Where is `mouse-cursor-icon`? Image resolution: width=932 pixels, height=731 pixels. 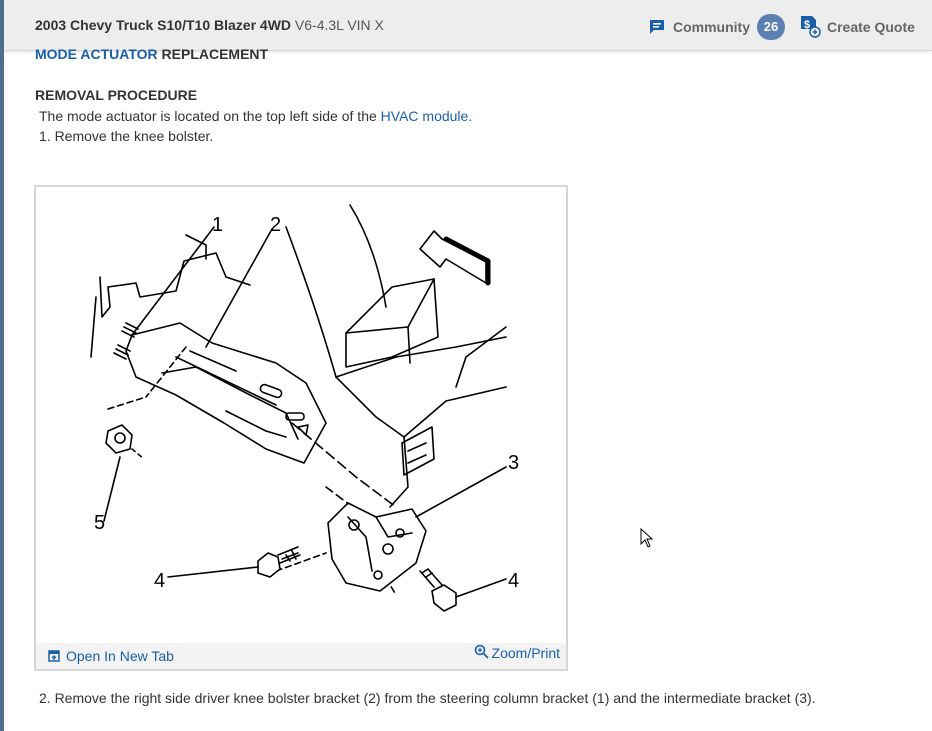 mouse-cursor-icon is located at coordinates (647, 538).